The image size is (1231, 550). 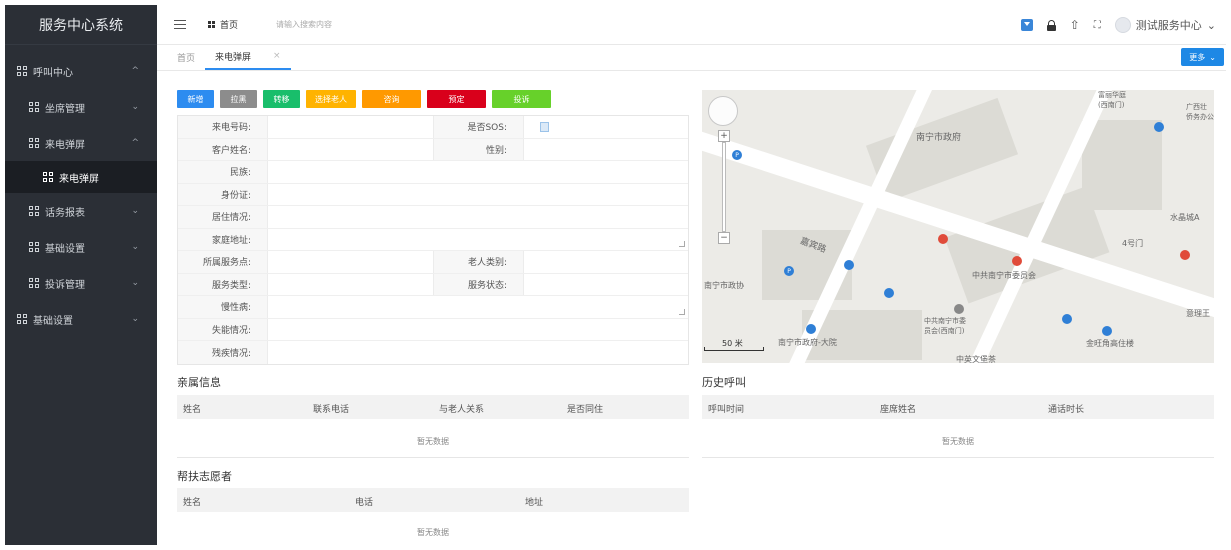 What do you see at coordinates (351, 262) in the screenshot?
I see `service-point-field` at bounding box center [351, 262].